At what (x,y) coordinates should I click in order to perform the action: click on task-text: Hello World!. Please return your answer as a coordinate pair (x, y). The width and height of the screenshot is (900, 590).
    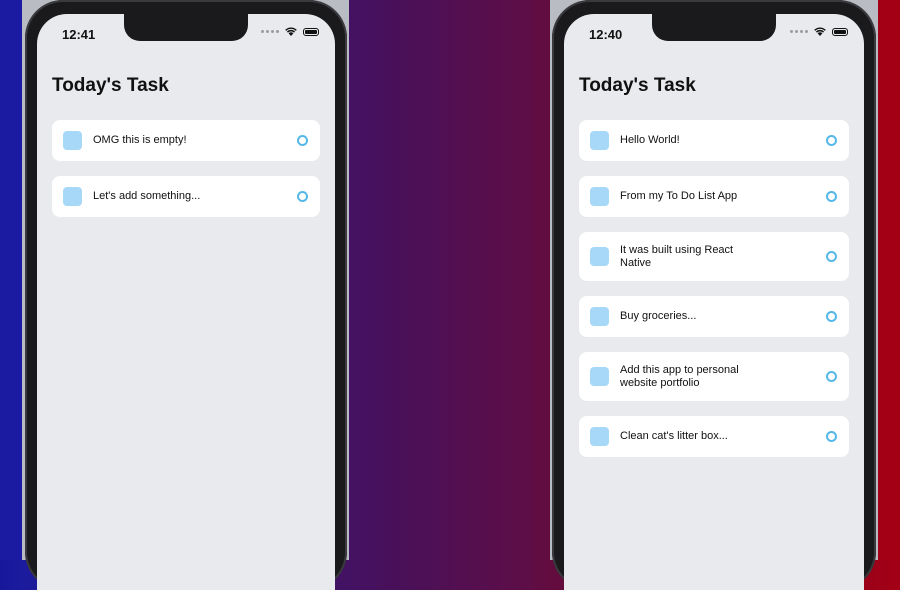
    Looking at the image, I should click on (650, 140).